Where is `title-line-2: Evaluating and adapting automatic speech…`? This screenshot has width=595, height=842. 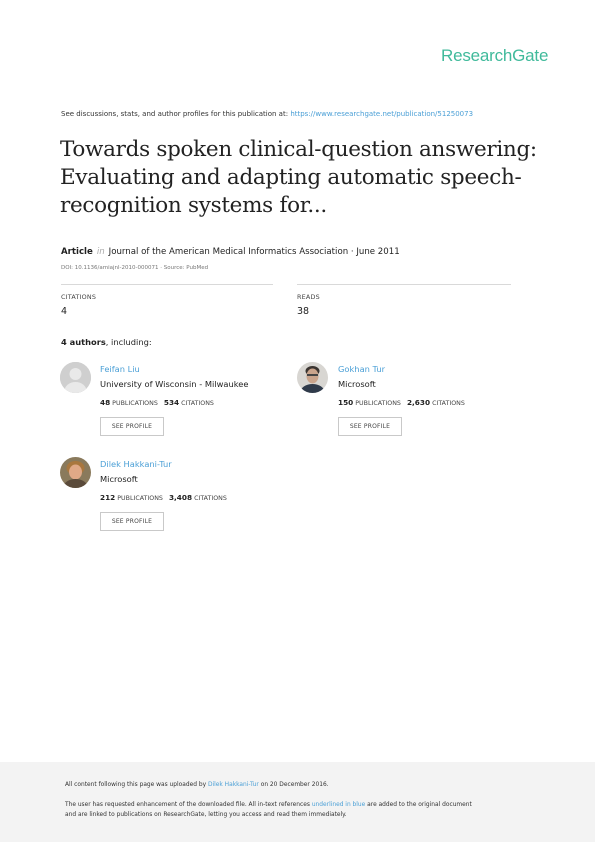
title-line-2: Evaluating and adapting automatic speech… is located at coordinates (291, 177).